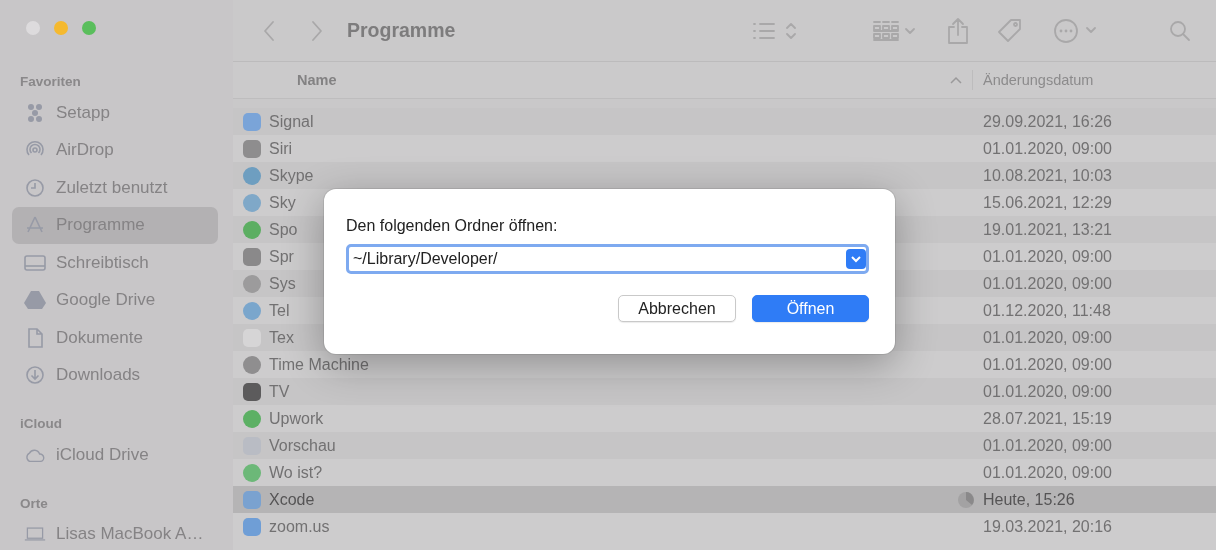 The height and width of the screenshot is (550, 1216). What do you see at coordinates (291, 175) in the screenshot?
I see `file-name: Skype` at bounding box center [291, 175].